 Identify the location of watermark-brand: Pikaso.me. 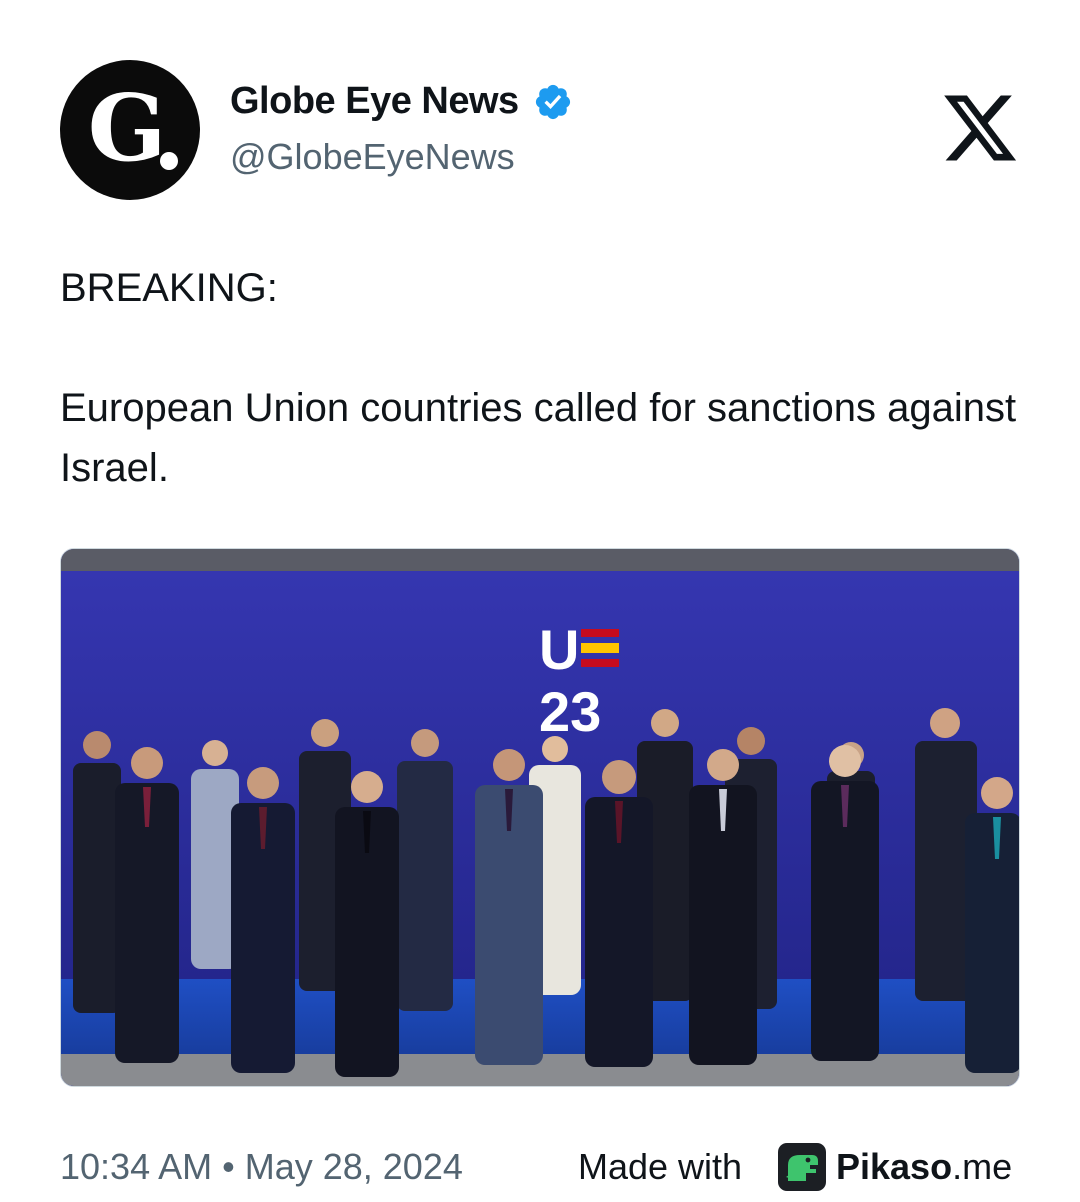
(924, 1167).